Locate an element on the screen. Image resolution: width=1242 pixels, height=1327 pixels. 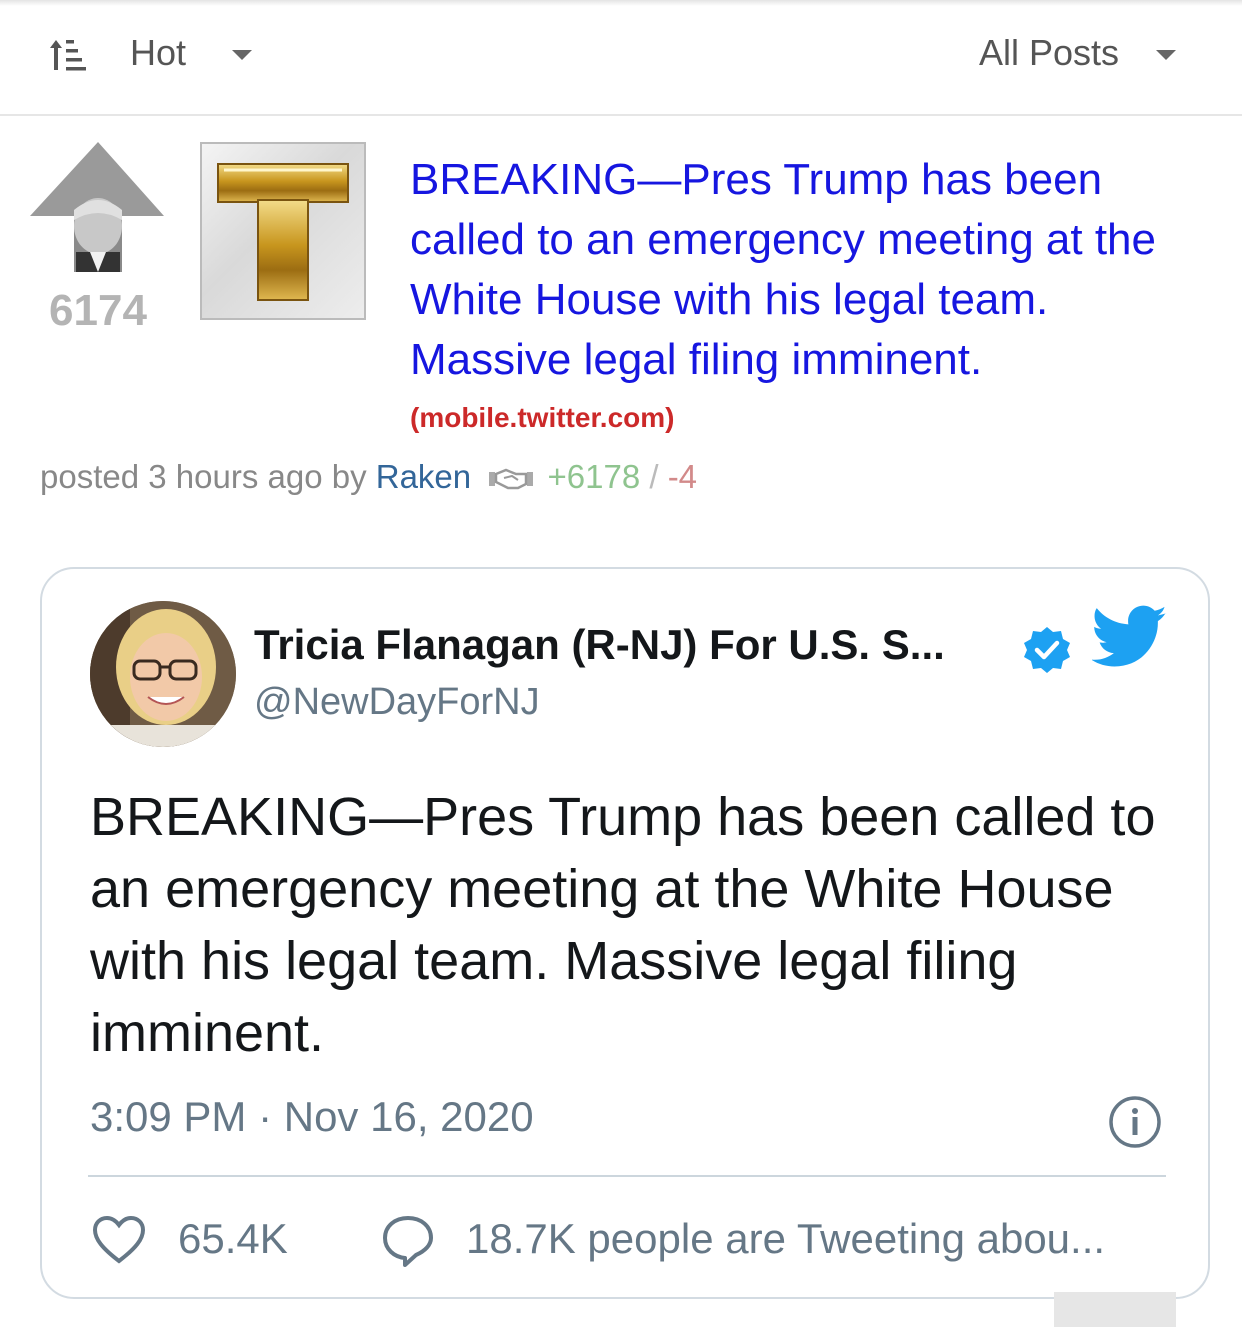
vote-area: 6174 is located at coordinates (98, 240).